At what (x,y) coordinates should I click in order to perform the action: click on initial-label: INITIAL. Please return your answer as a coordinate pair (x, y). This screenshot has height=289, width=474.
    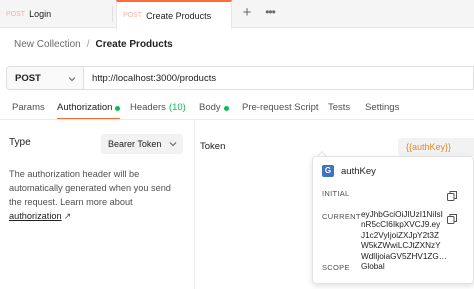
    Looking at the image, I should click on (336, 193).